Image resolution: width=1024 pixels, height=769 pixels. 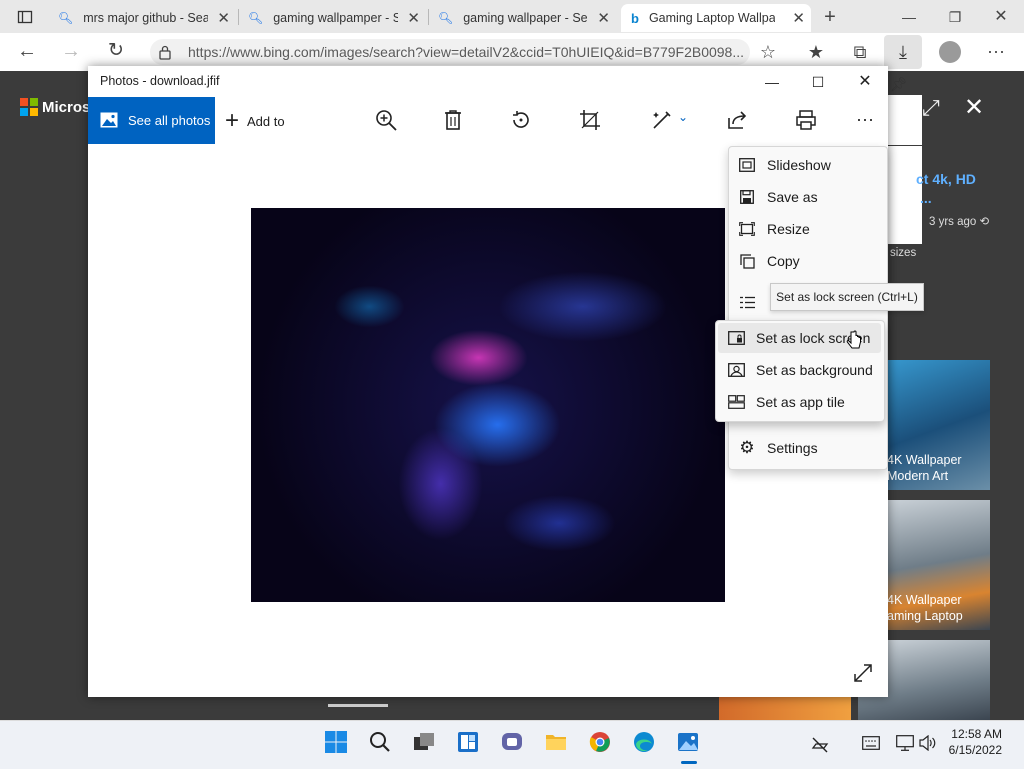 What do you see at coordinates (526, 18) in the screenshot?
I see `tab-label: gaming wallpaper - Sea` at bounding box center [526, 18].